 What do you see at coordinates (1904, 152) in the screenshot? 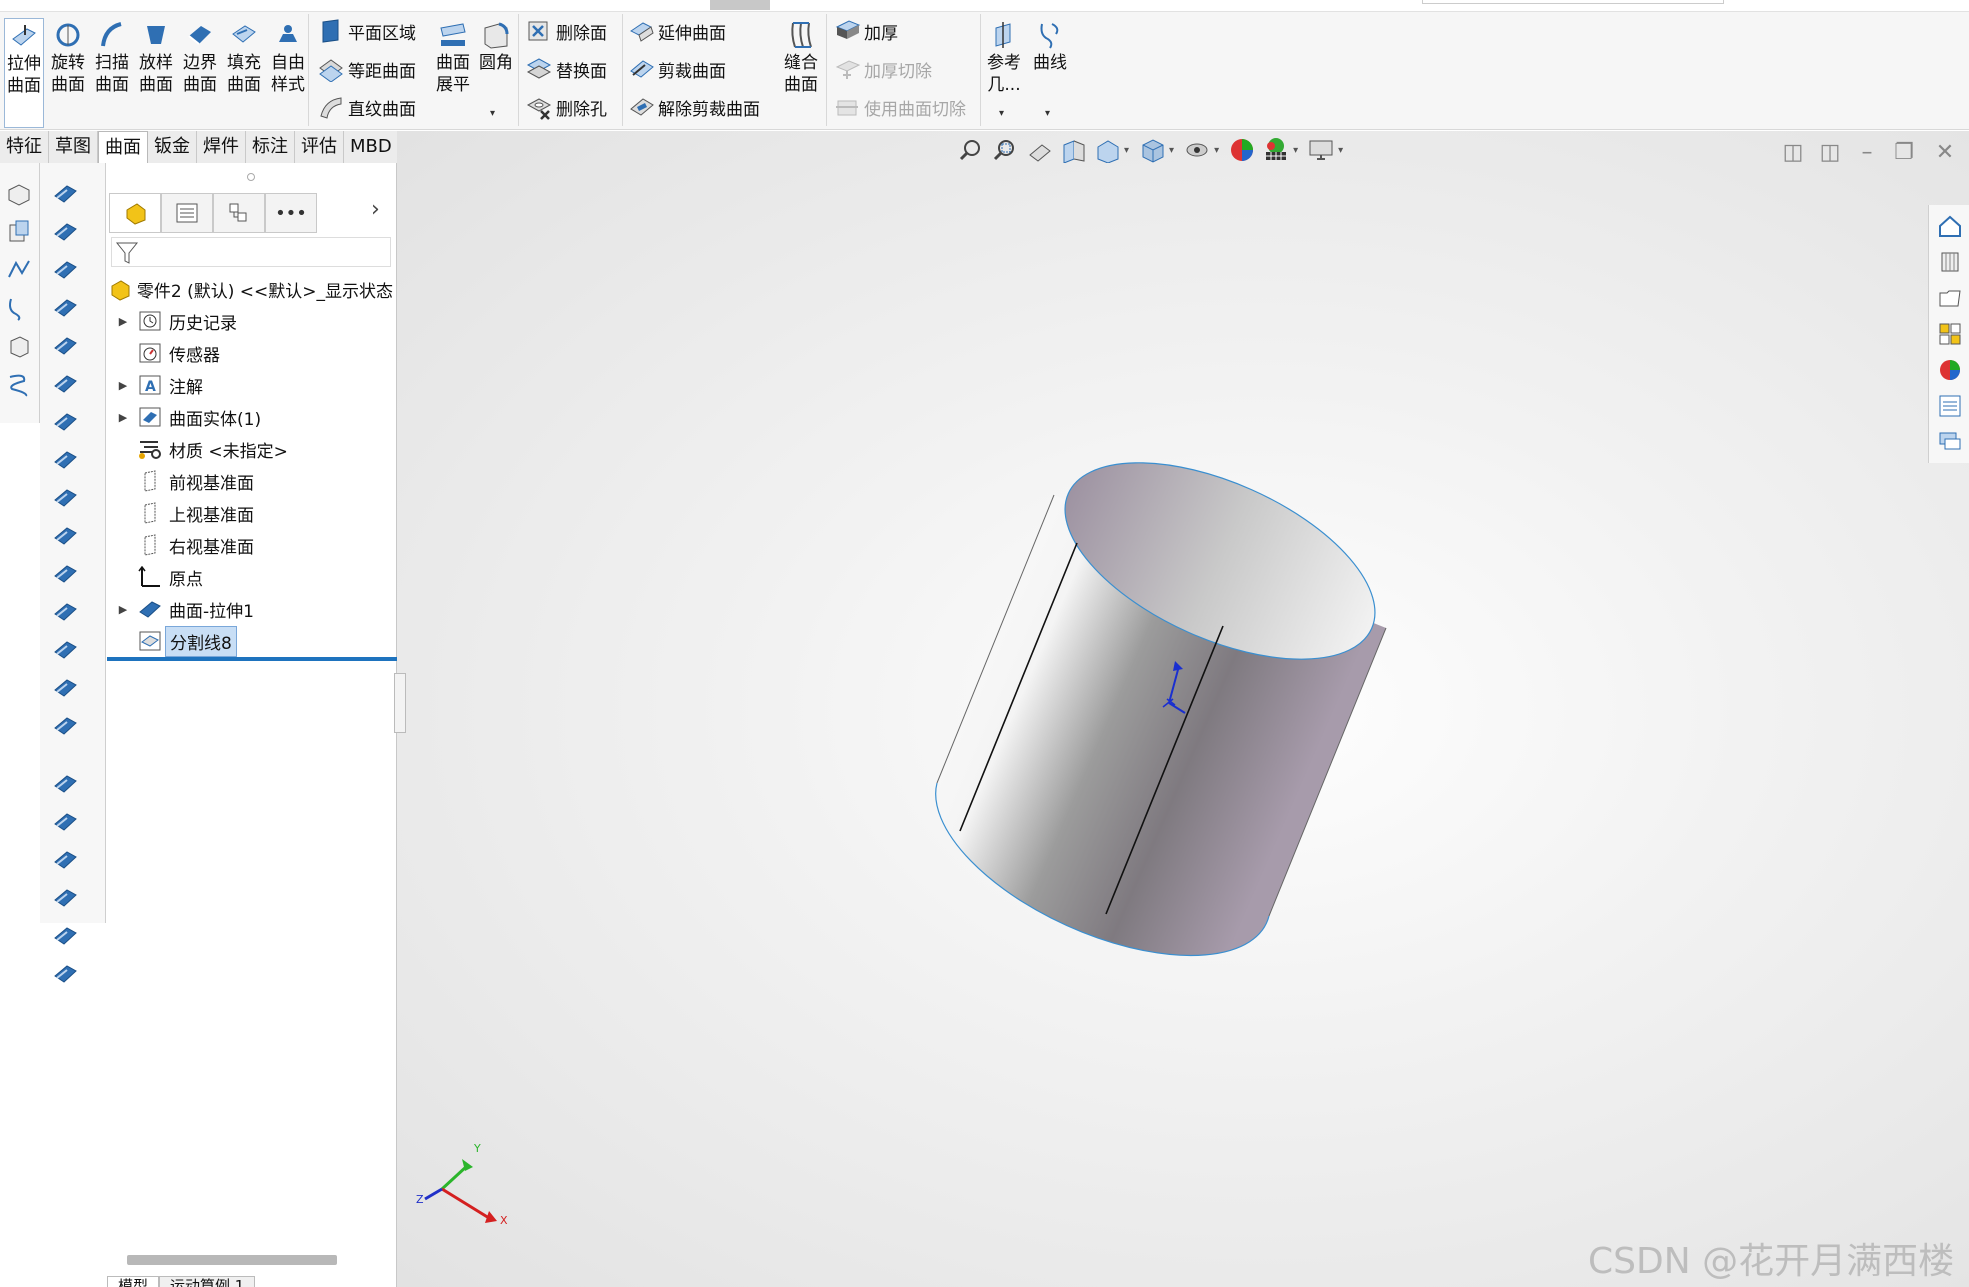
I see `restore-icon: ❐` at bounding box center [1904, 152].